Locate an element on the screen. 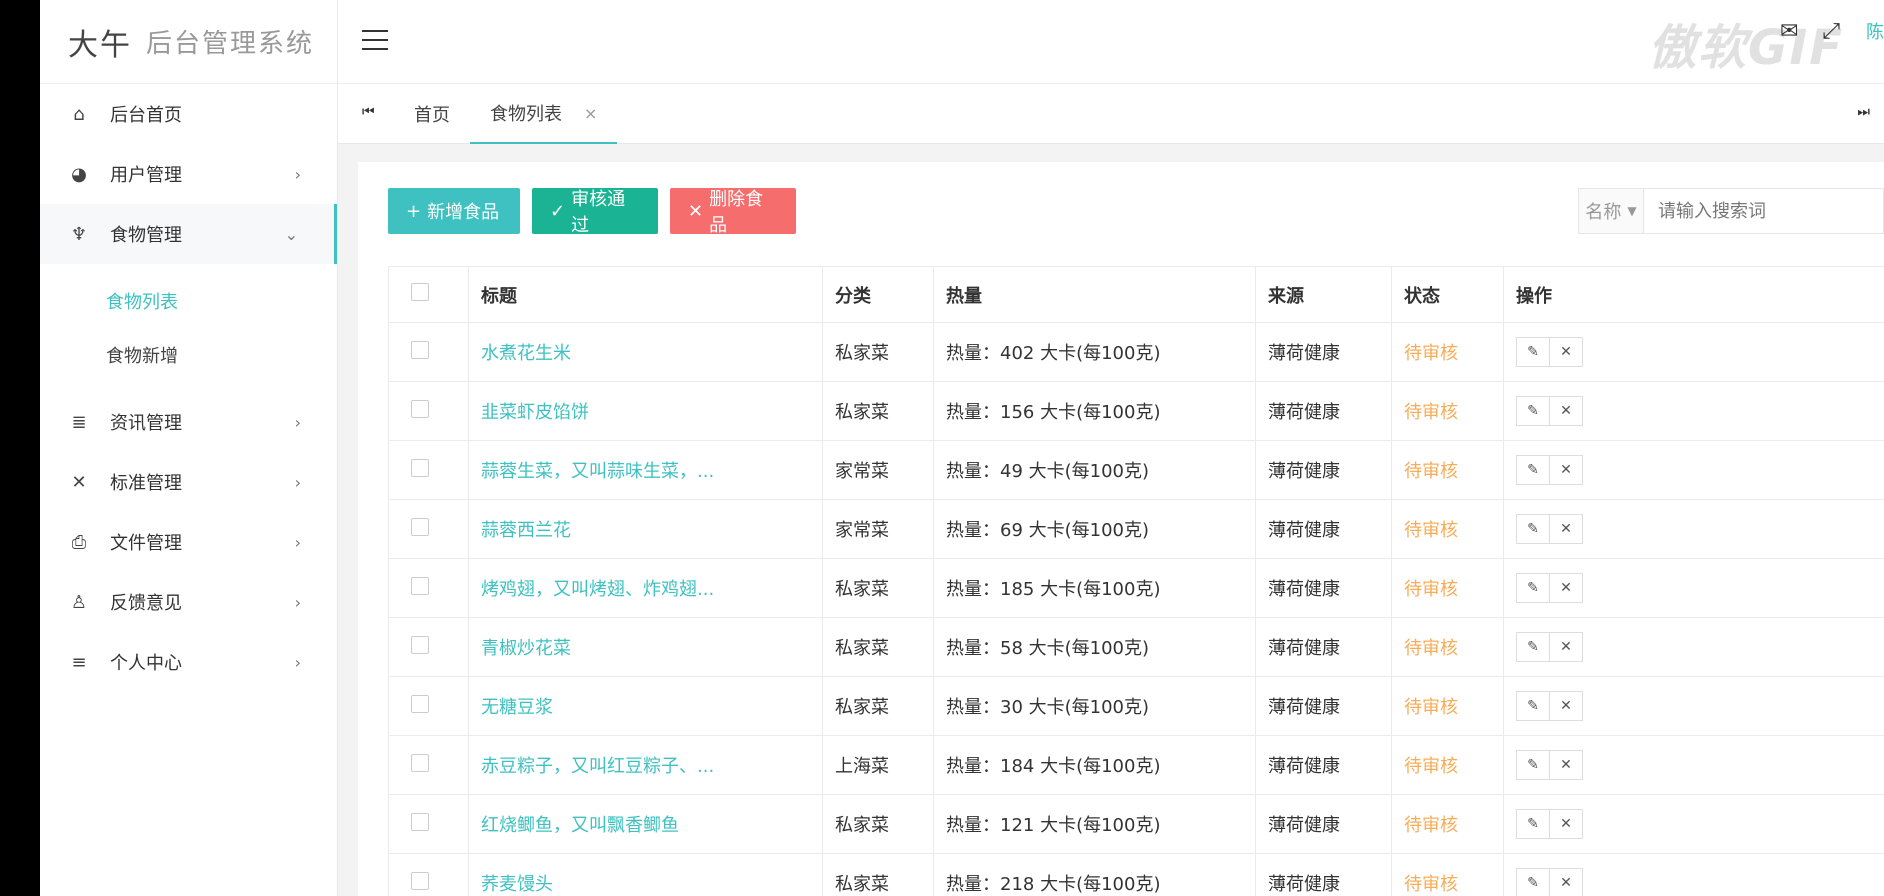 The width and height of the screenshot is (1884, 896). sidebar-item-label: 食物管理 is located at coordinates (146, 235).